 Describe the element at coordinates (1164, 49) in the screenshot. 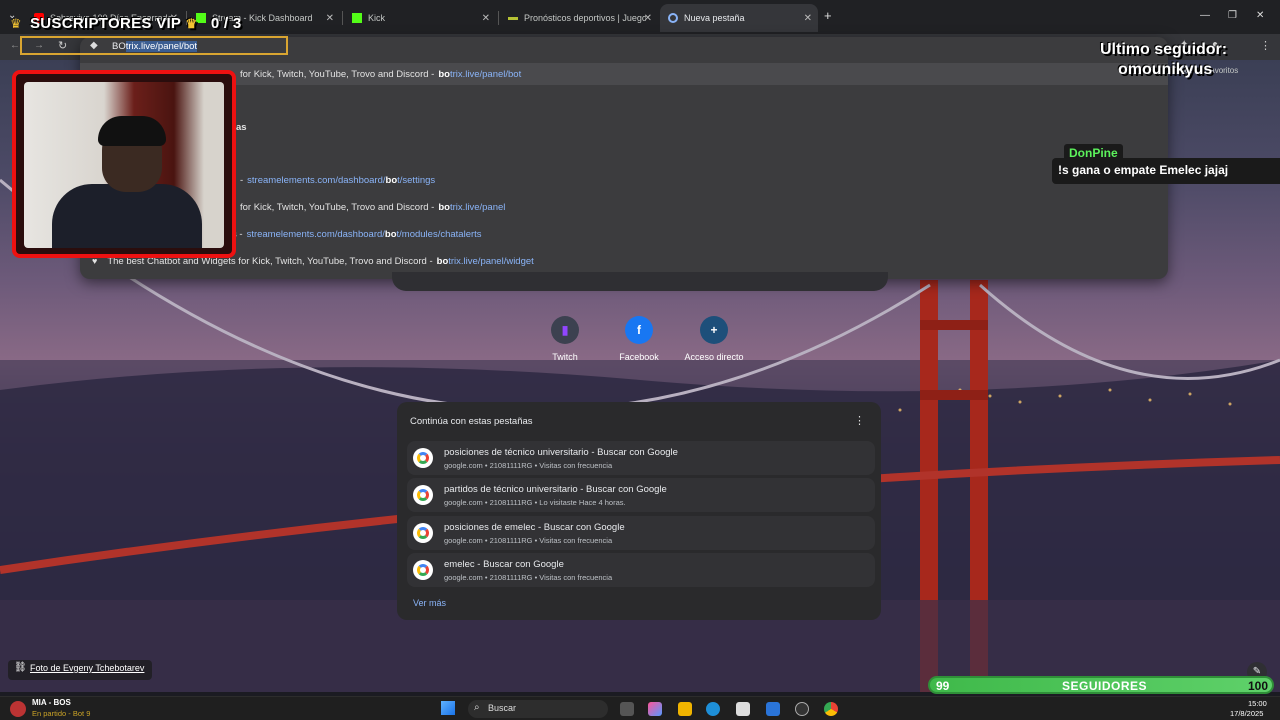

I see `last-follower-label: Ultimo seguidor:` at that location.